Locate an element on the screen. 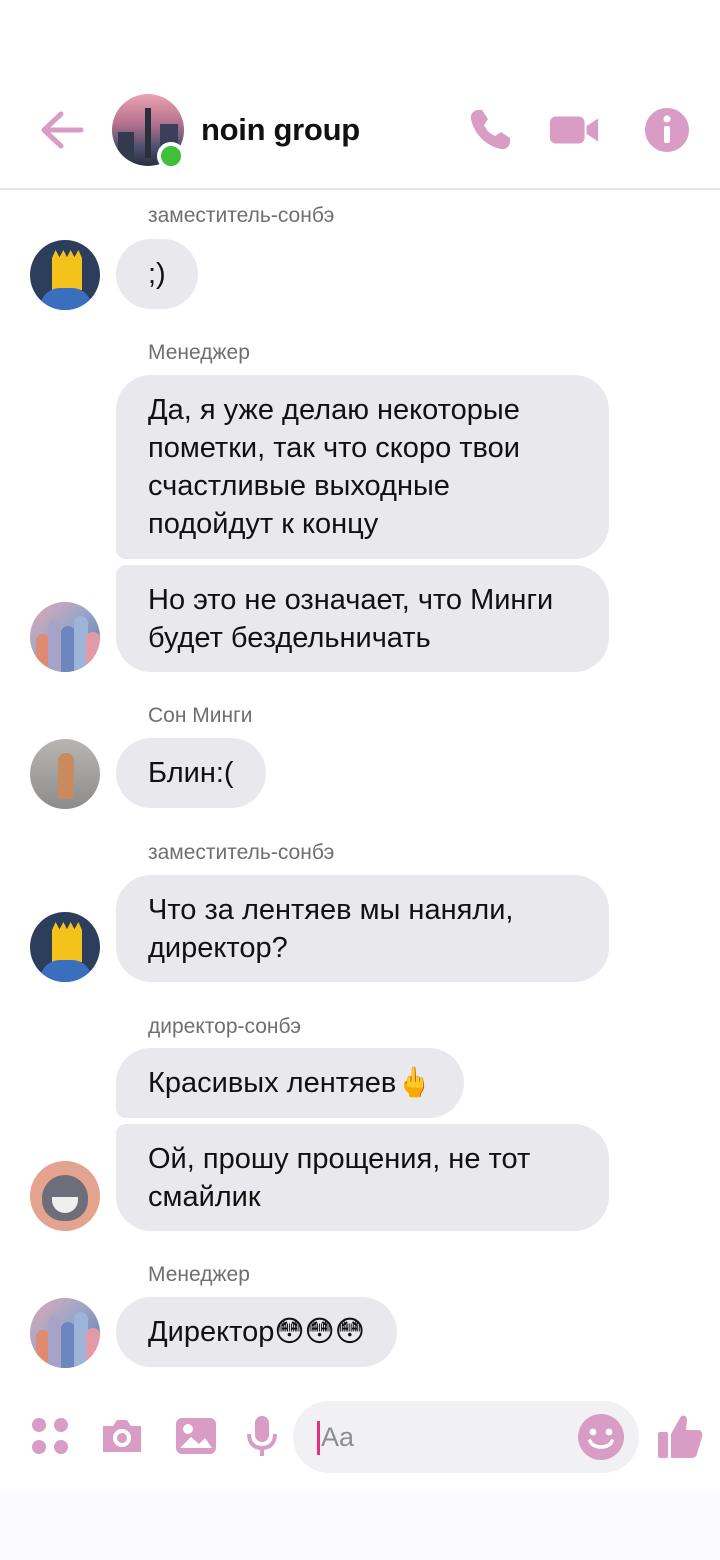  message-bubble: ;) is located at coordinates (157, 274).